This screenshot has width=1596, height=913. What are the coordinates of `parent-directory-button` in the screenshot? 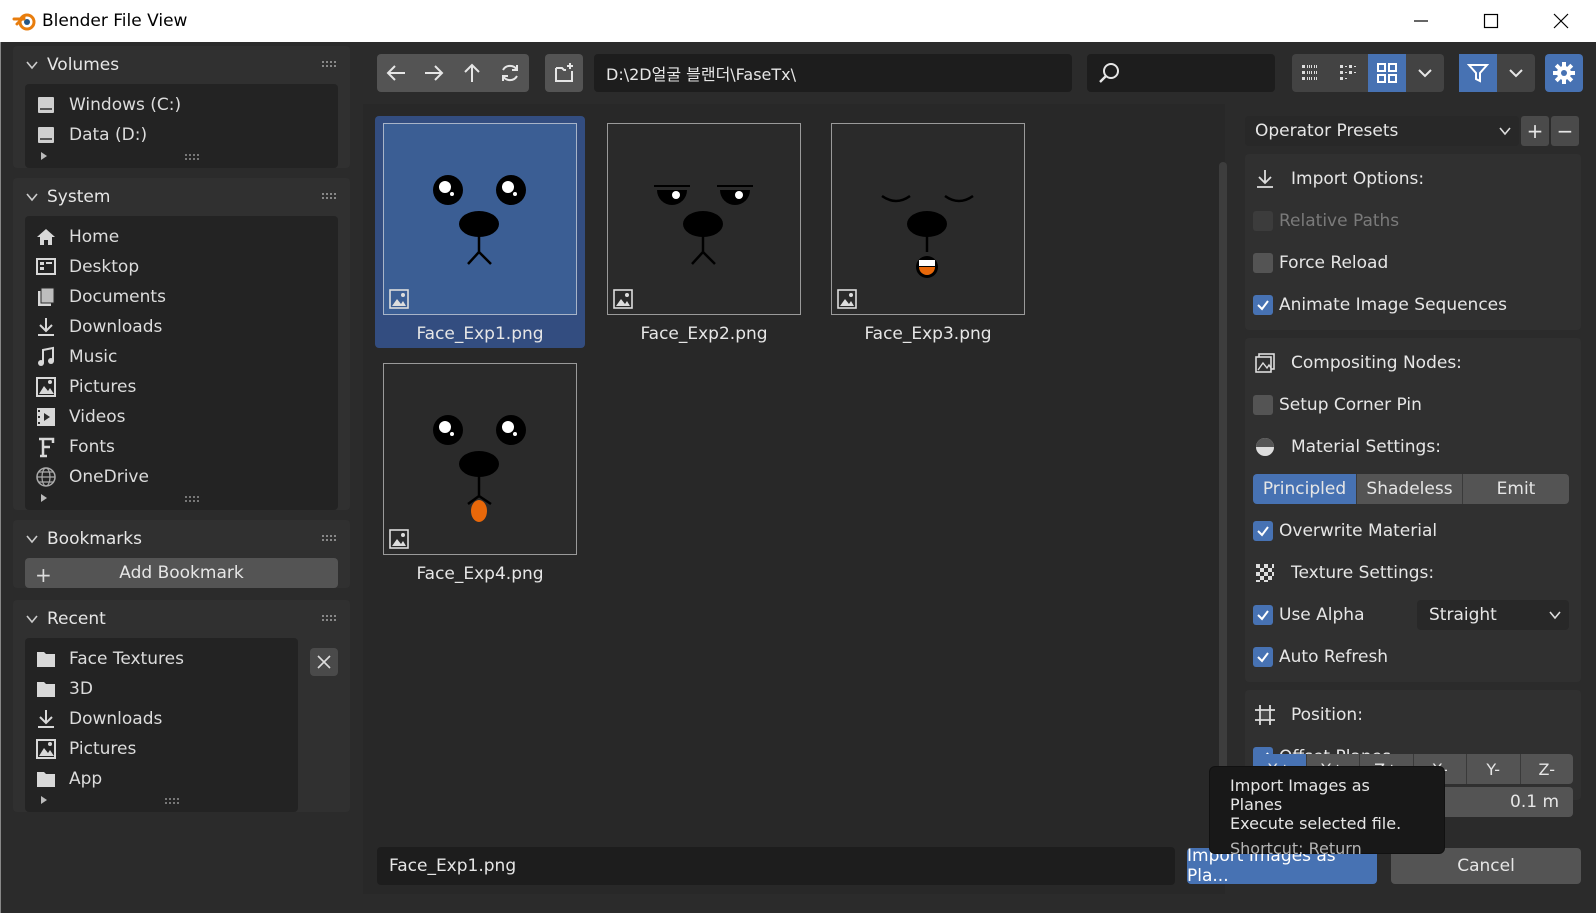 It's located at (472, 73).